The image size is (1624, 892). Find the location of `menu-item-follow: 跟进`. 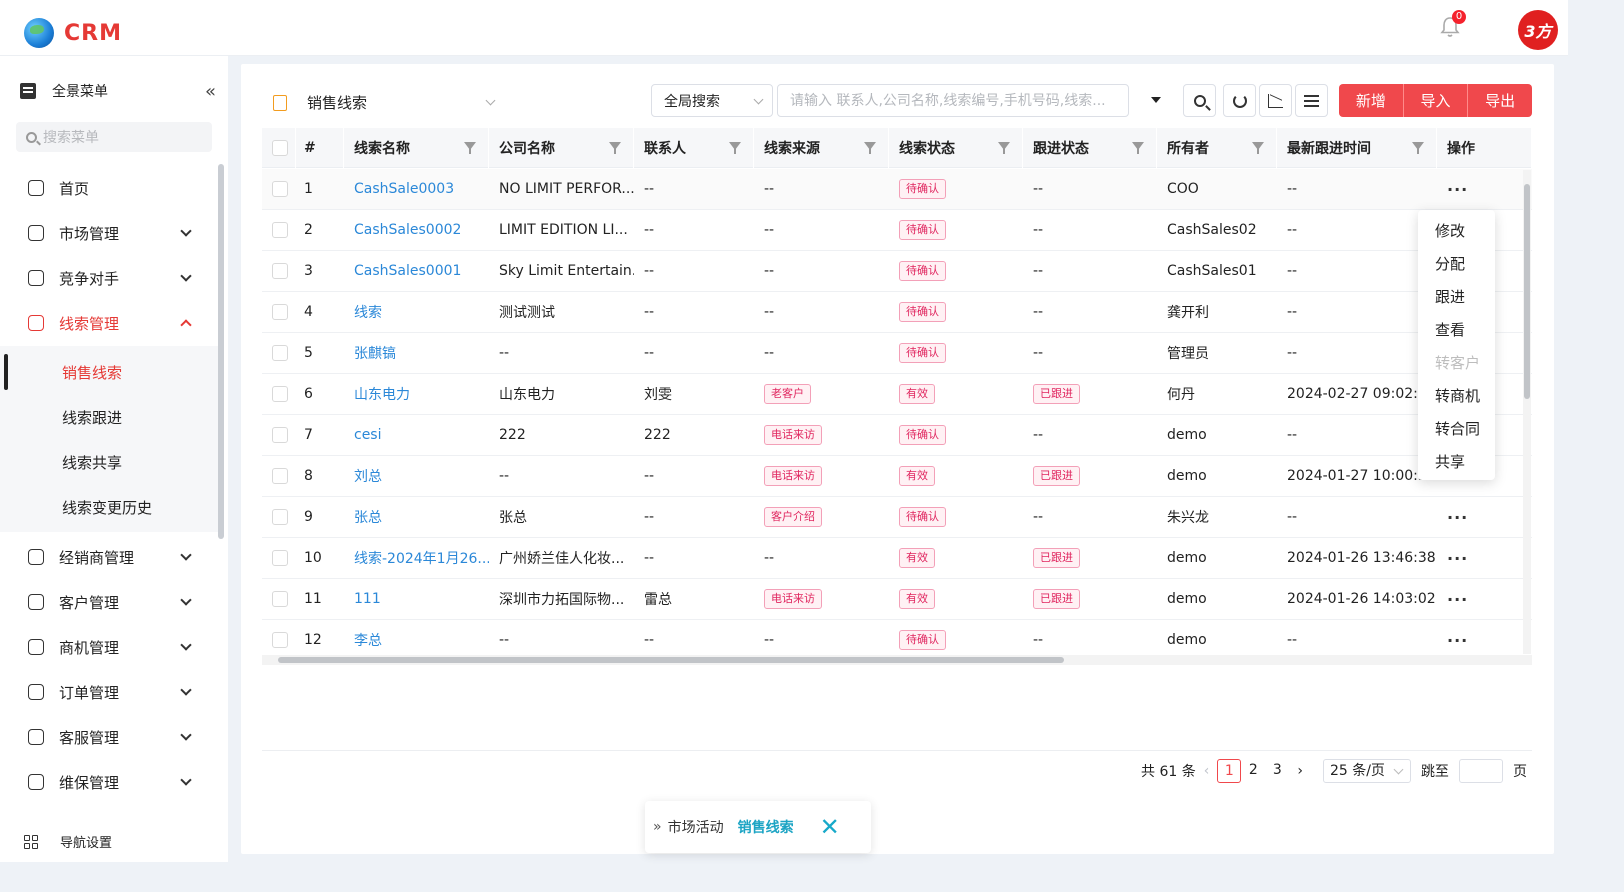

menu-item-follow: 跟进 is located at coordinates (1456, 296).